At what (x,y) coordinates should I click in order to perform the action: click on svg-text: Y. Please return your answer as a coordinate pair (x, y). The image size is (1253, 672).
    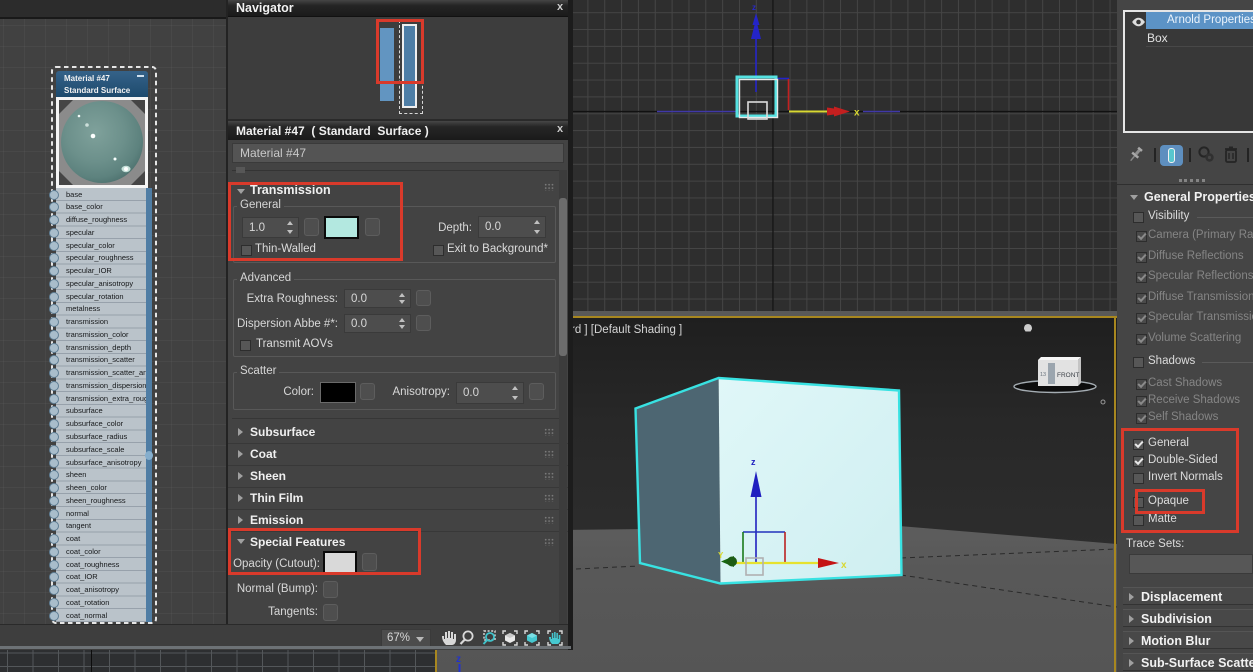
    Looking at the image, I should click on (721, 555).